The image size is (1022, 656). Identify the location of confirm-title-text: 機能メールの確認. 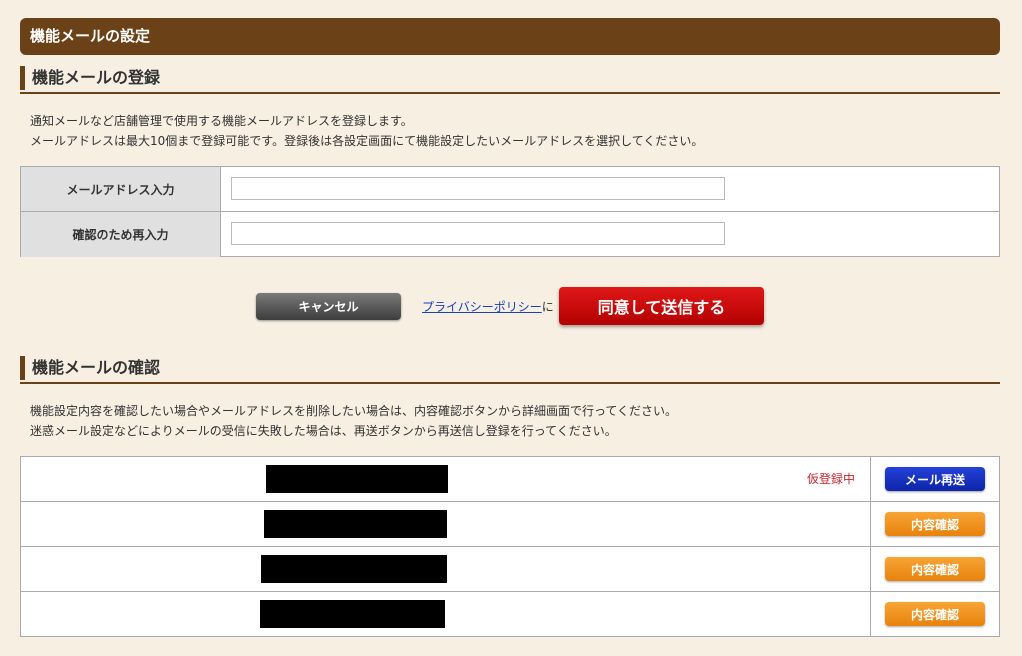
(96, 367).